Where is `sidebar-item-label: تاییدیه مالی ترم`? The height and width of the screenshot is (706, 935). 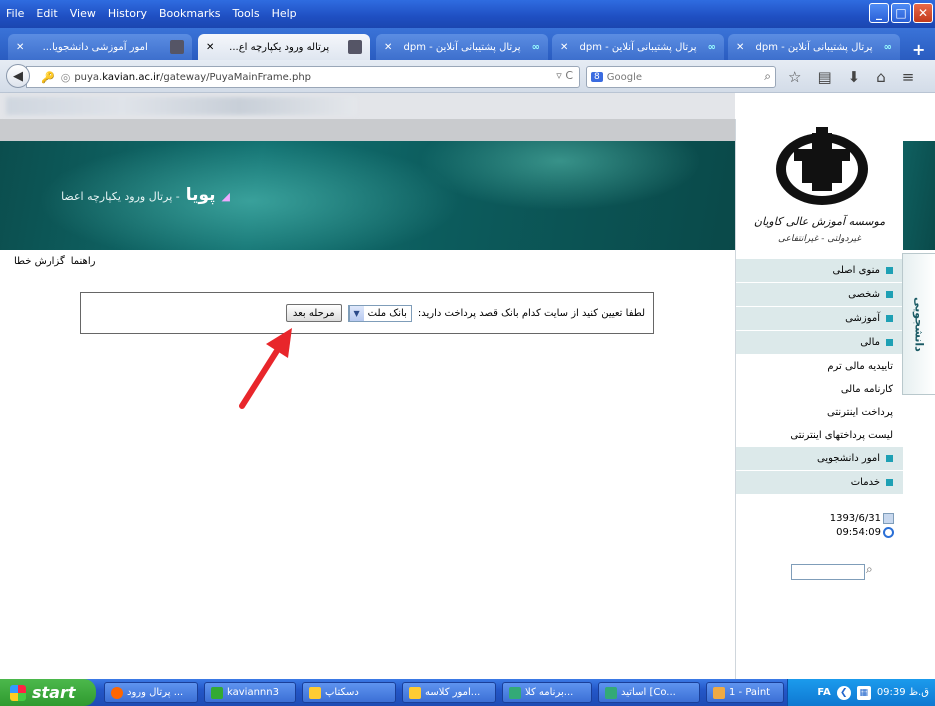
sidebar-item-label: تاییدیه مالی ترم is located at coordinates (860, 366).